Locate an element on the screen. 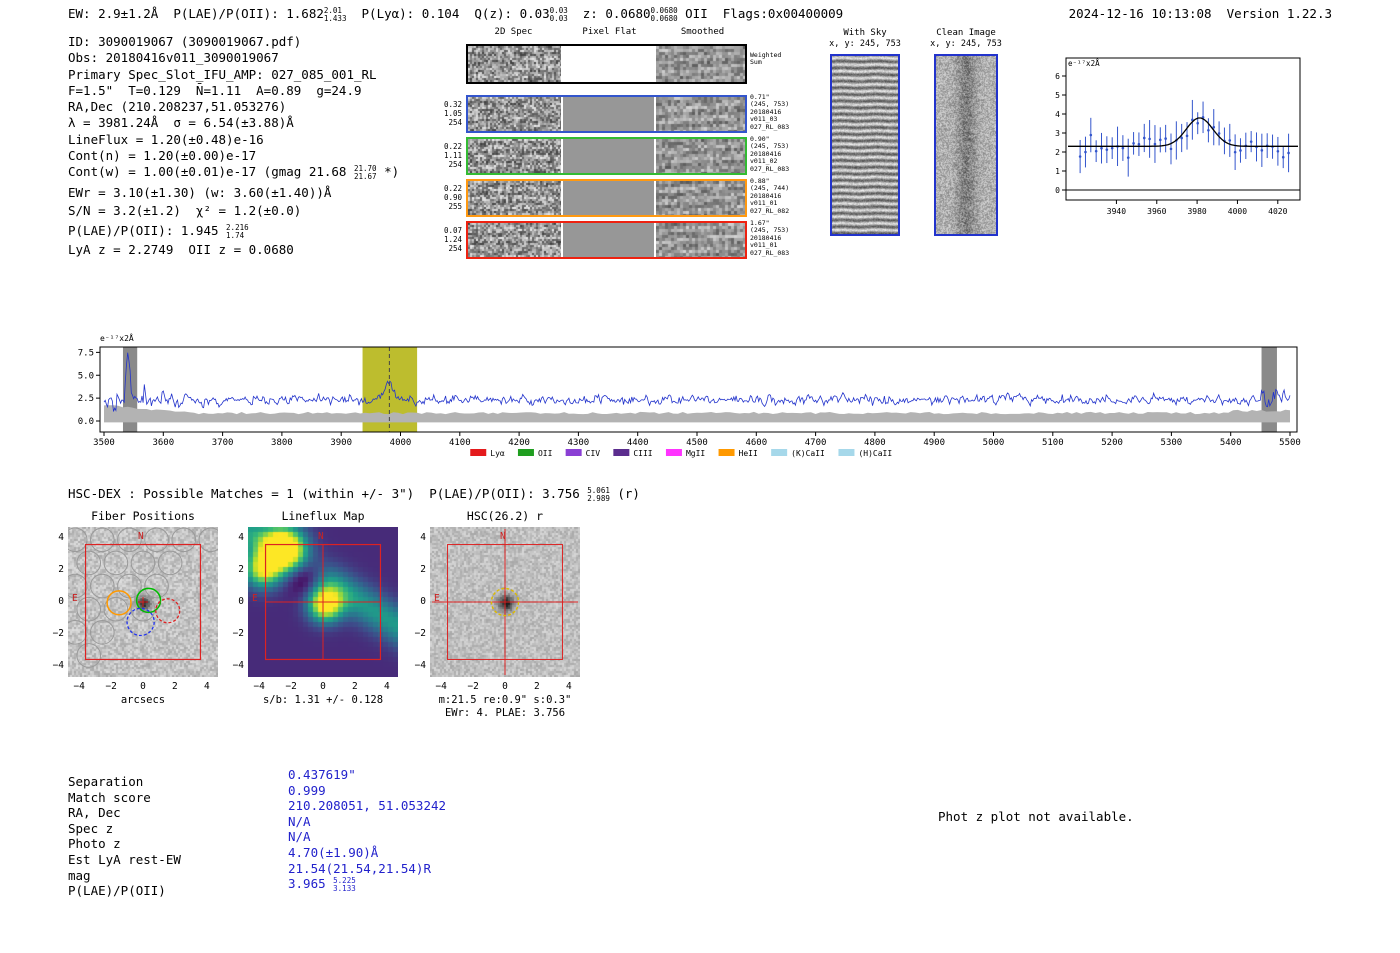  x-tick-label: 4700 is located at coordinates (816, 443).